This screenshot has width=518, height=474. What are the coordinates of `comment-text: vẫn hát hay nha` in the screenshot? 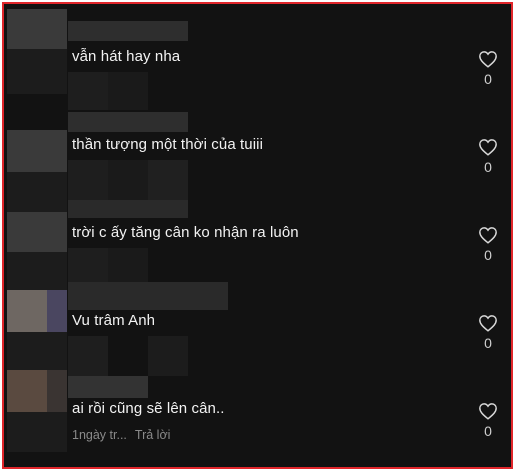 It's located at (126, 56).